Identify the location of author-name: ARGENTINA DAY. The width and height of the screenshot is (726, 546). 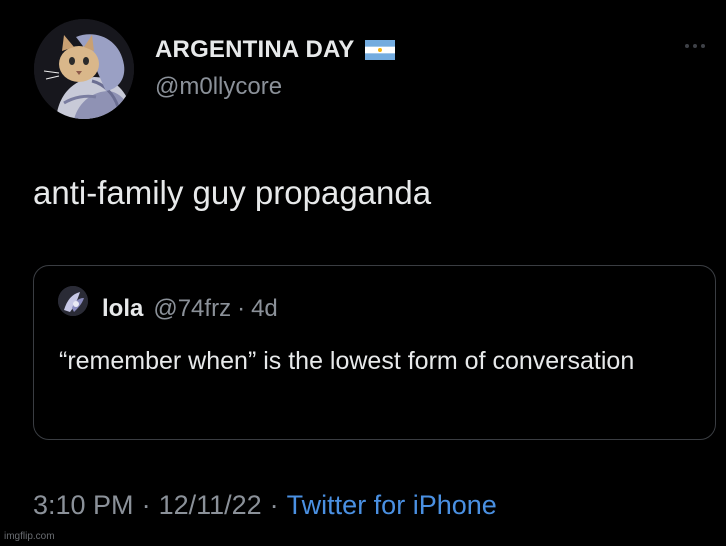
(275, 50).